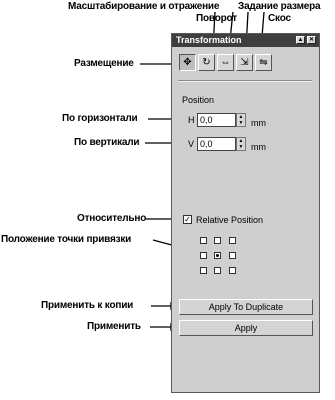  Describe the element at coordinates (311, 40) in the screenshot. I see `close-icon: ✕` at that location.